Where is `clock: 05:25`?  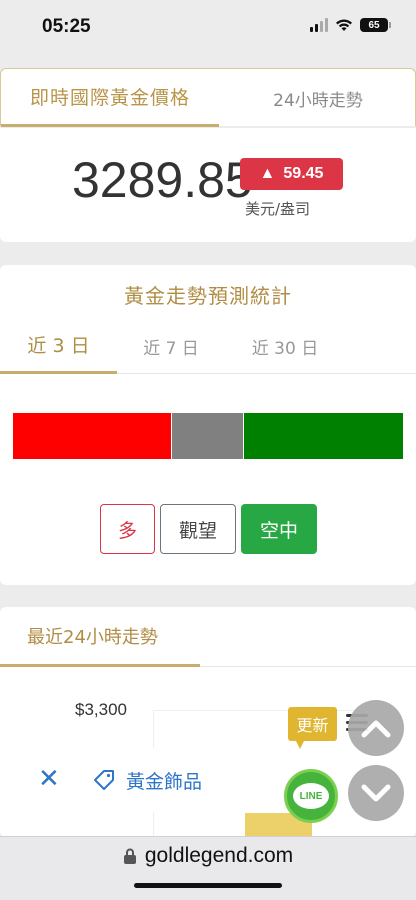
clock: 05:25 is located at coordinates (66, 26).